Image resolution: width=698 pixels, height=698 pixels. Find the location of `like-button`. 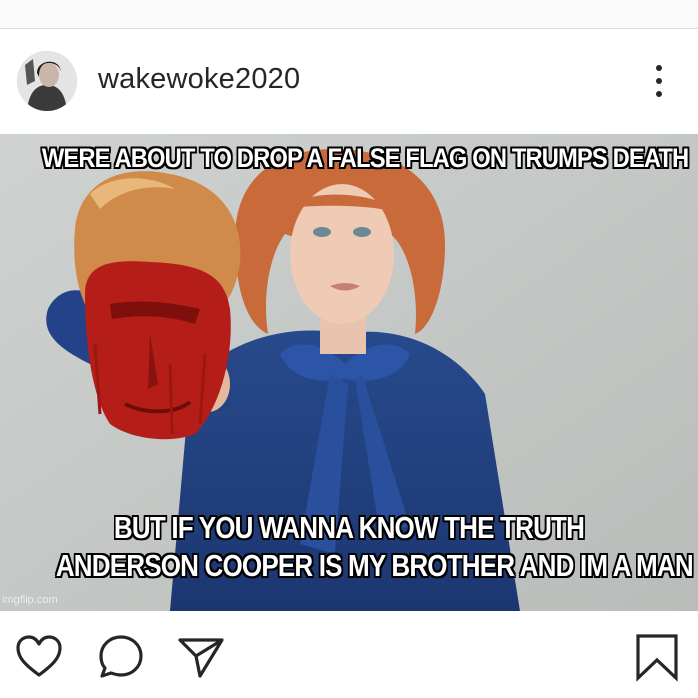

like-button is located at coordinates (39, 657).